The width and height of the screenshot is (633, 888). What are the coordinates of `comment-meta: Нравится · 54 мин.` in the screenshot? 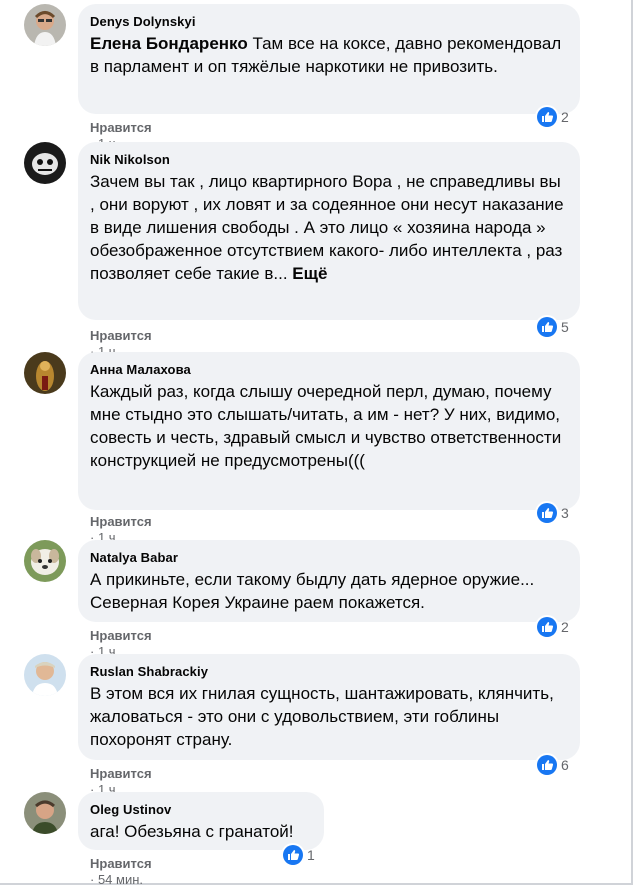 It's located at (121, 872).